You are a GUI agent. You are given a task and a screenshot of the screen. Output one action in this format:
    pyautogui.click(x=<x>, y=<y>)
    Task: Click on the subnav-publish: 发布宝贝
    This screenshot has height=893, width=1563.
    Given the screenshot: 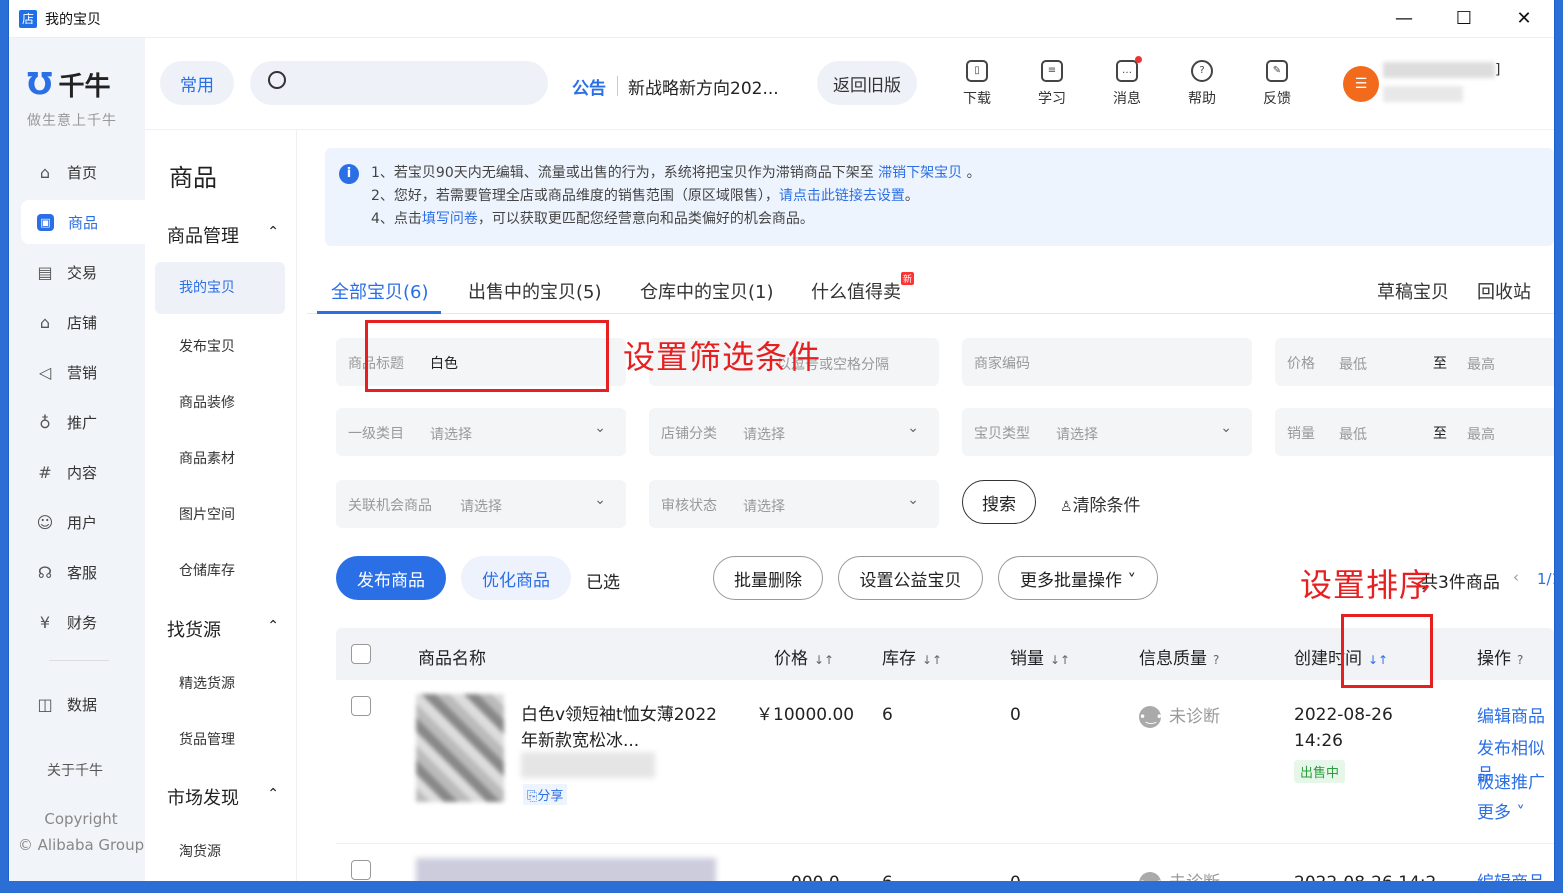 What is the action you would take?
    pyautogui.click(x=207, y=346)
    